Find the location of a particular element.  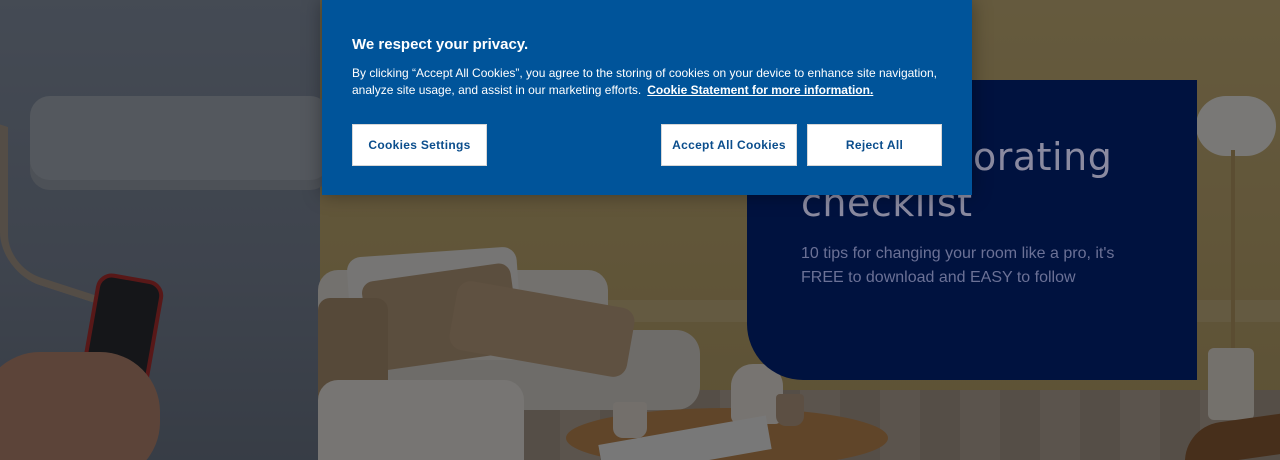

cookie-statement-link: Cookie Statement for more information. is located at coordinates (760, 90).